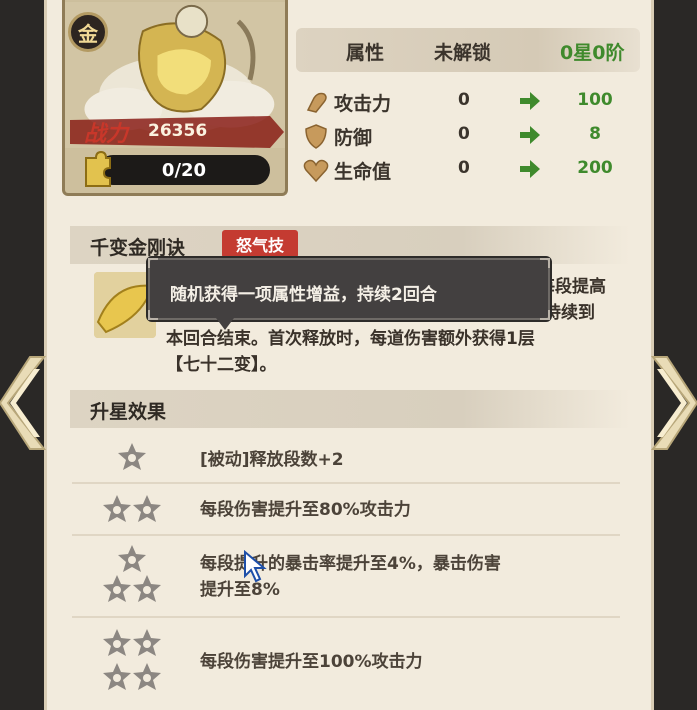 This screenshot has height=710, width=697. I want to click on skill-icon, so click(125, 305).